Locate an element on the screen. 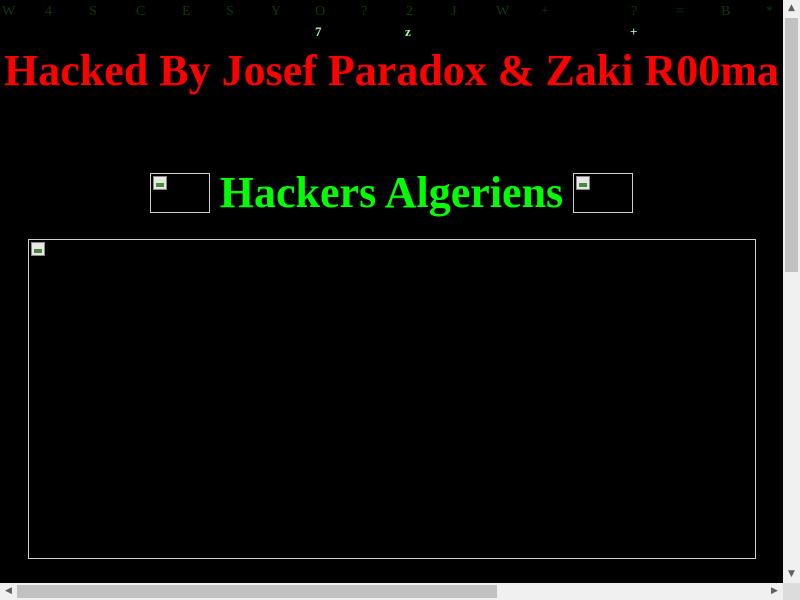  matrix-char: B is located at coordinates (726, 11).